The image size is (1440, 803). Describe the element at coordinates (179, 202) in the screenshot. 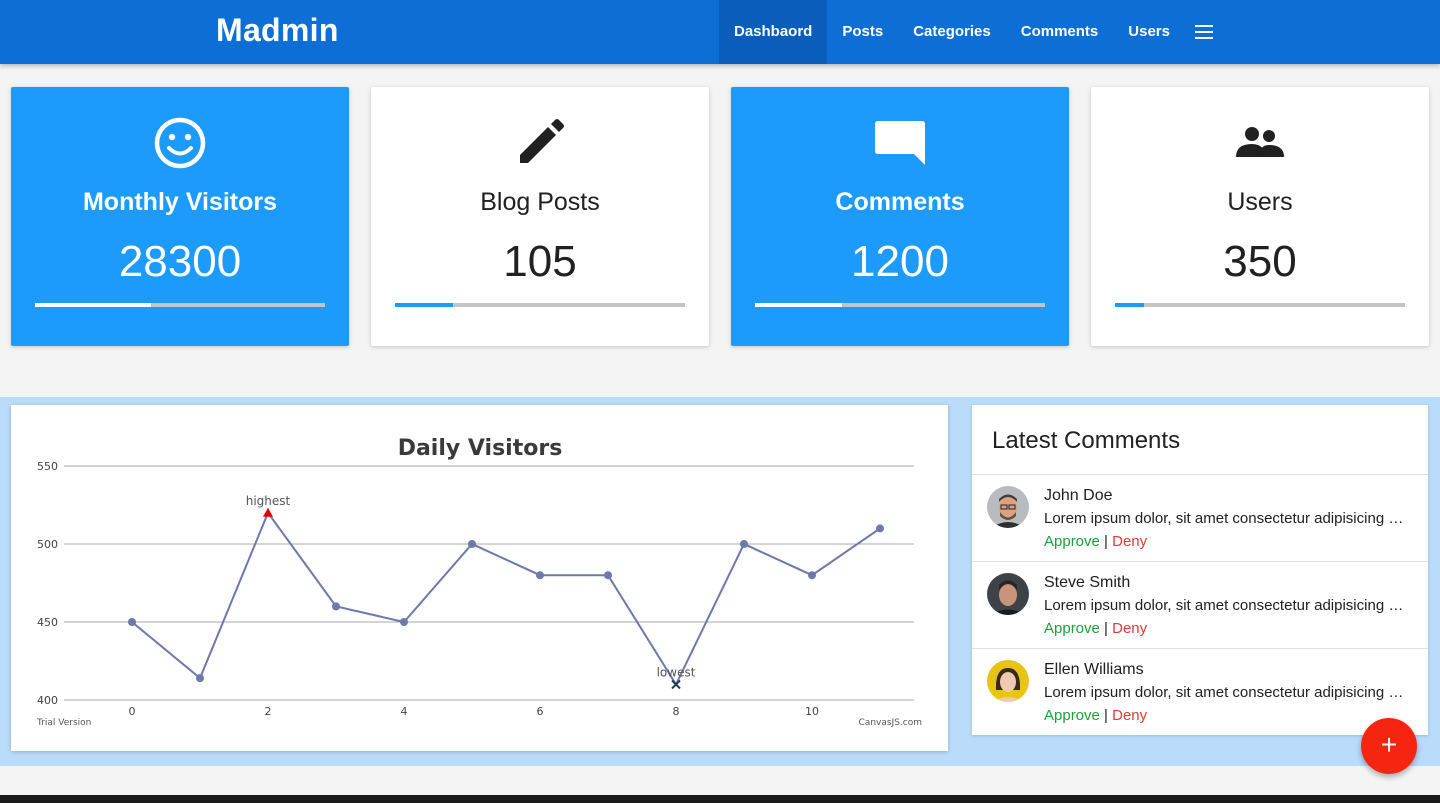

I see `stat-label: Monthly Visitors` at that location.